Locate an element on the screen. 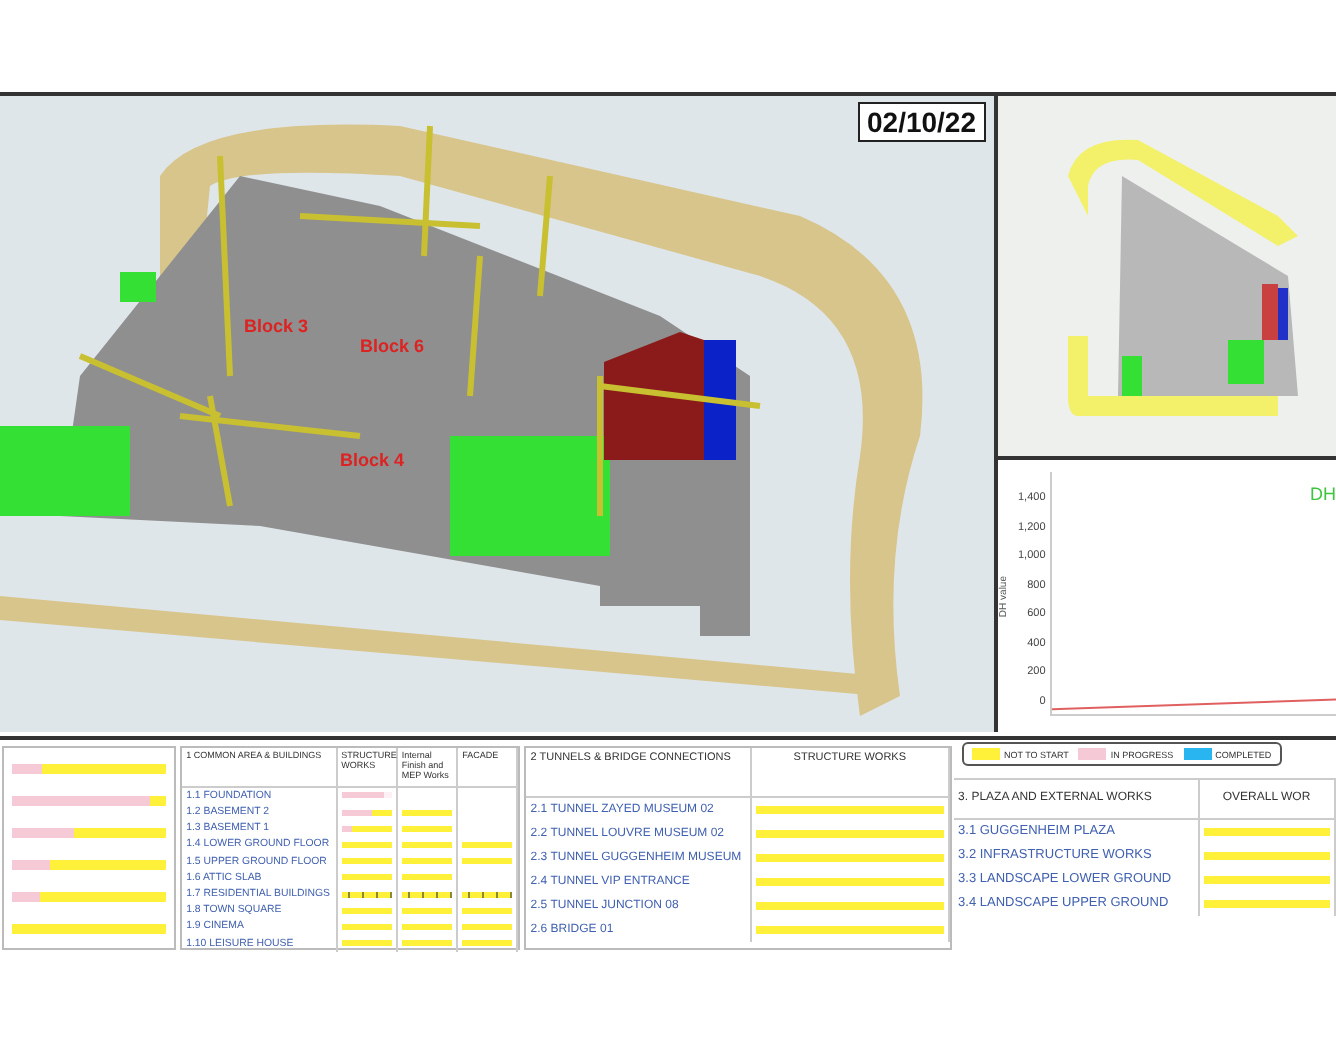 The height and width of the screenshot is (1040, 1336). block-label: Block 6 is located at coordinates (392, 346).